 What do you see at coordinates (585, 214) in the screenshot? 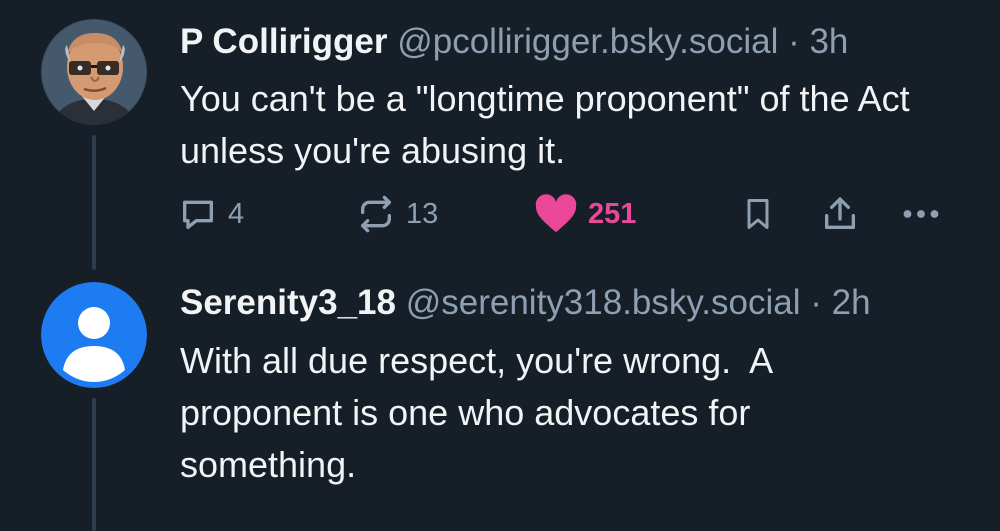
I see `like-button: 251` at bounding box center [585, 214].